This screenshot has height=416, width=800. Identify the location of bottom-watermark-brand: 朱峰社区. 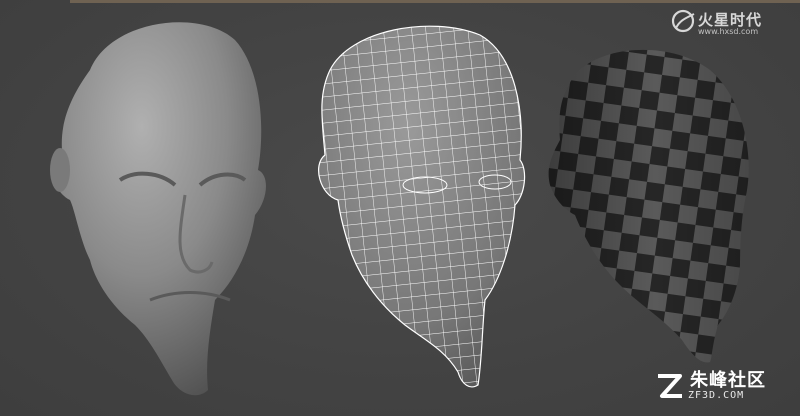
(728, 380).